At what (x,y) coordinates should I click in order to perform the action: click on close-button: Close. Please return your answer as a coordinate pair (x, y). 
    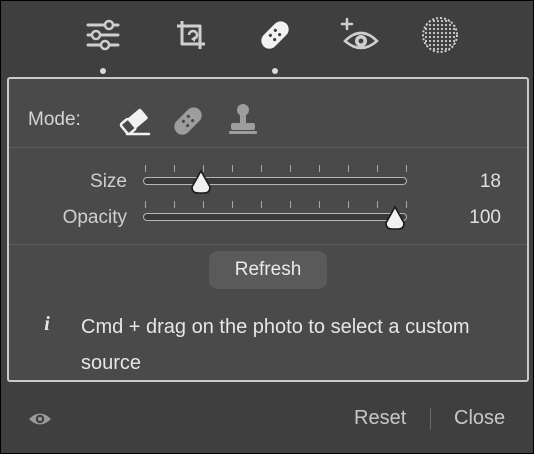
    Looking at the image, I should click on (479, 418).